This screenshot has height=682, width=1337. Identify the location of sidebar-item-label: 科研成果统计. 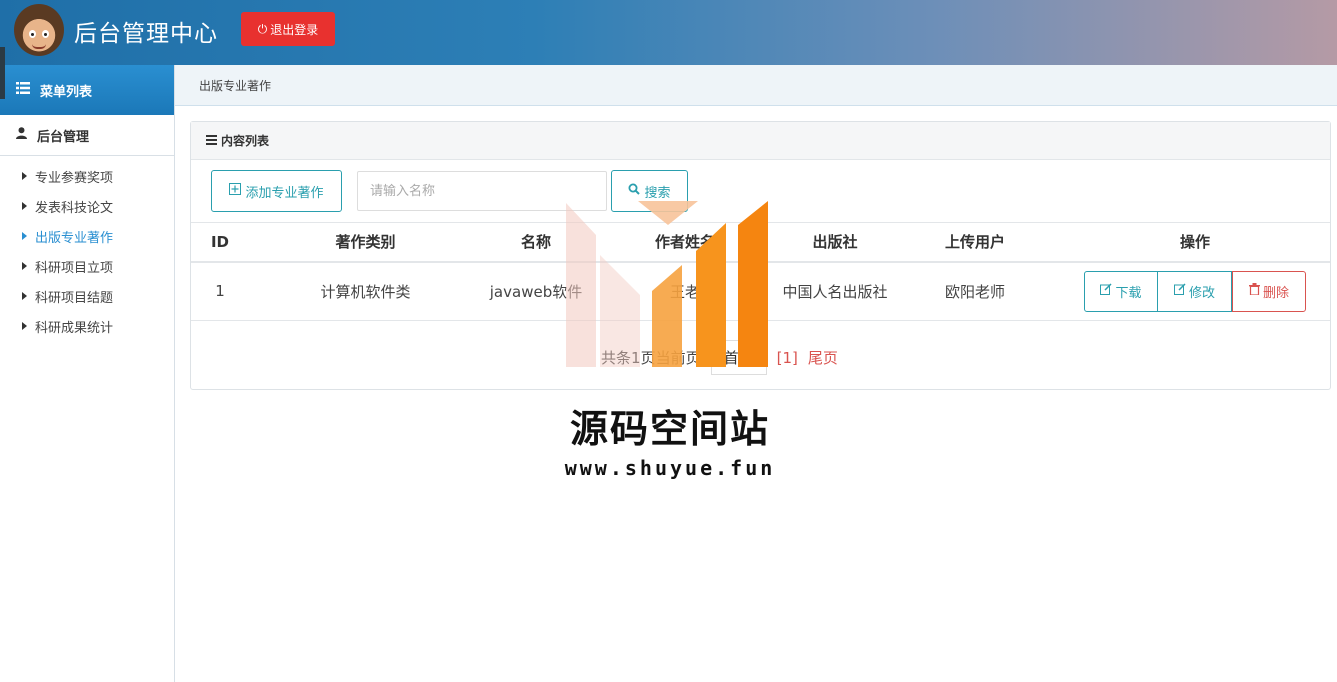
(74, 328).